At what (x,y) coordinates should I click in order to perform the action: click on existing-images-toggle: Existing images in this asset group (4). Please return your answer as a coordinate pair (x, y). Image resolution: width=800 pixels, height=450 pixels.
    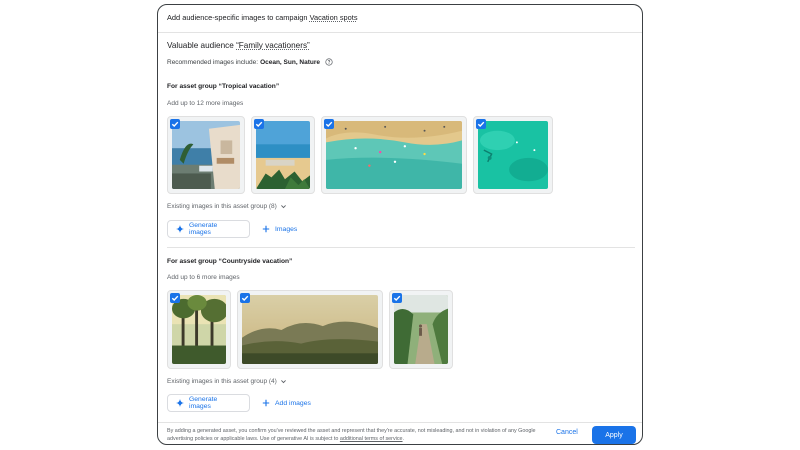
    Looking at the image, I should click on (227, 381).